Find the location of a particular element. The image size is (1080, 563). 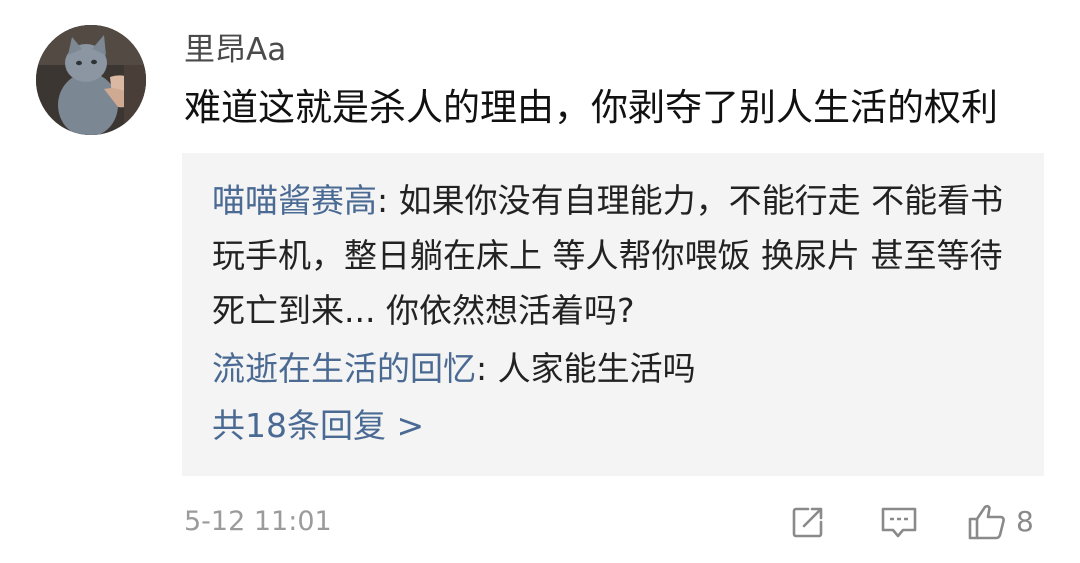

comment-text: 难道这就是杀人的理由，你剥夺了别人生活的权利 is located at coordinates (591, 107).